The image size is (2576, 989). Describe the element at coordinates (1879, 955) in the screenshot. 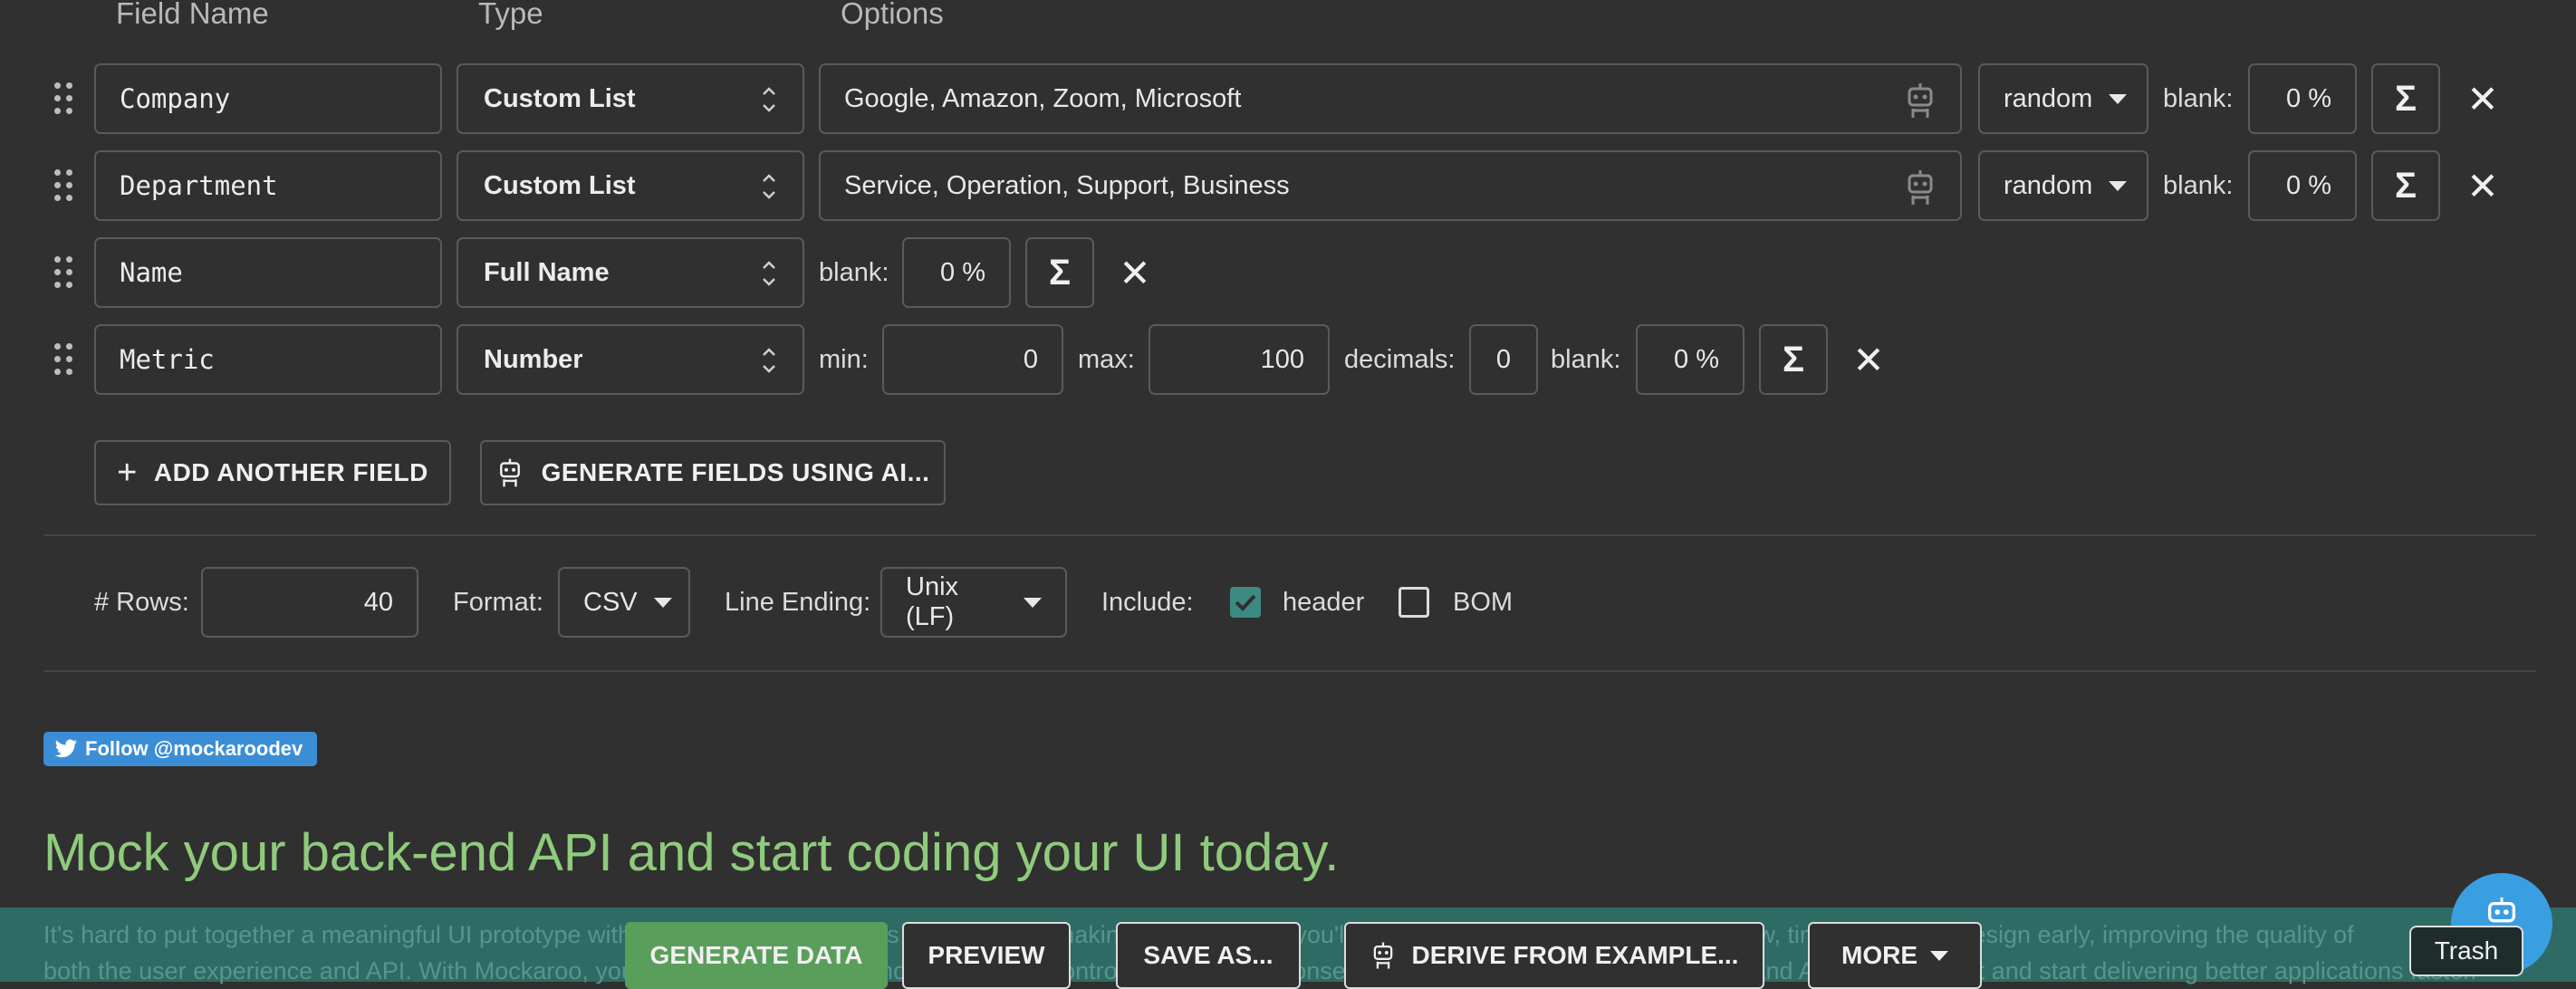

I see `more-label: MORE` at that location.